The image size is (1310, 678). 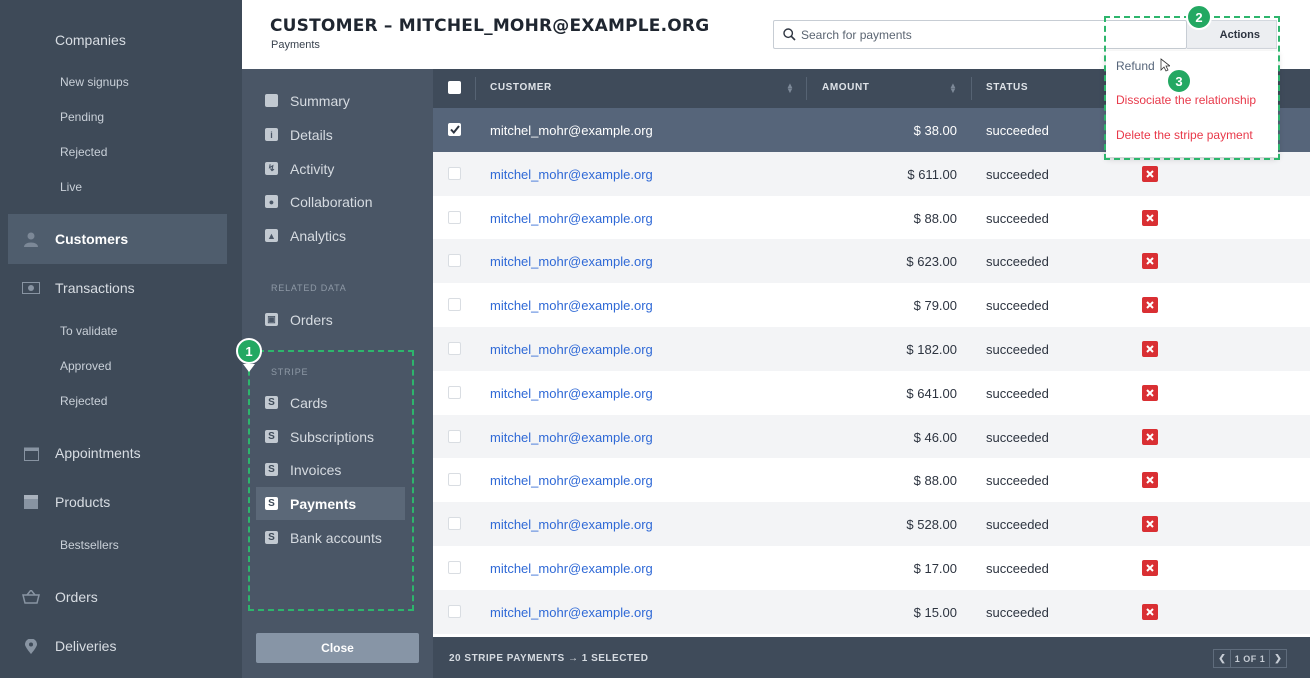 I want to click on subnav-item-details: i Details, so click(x=330, y=134).